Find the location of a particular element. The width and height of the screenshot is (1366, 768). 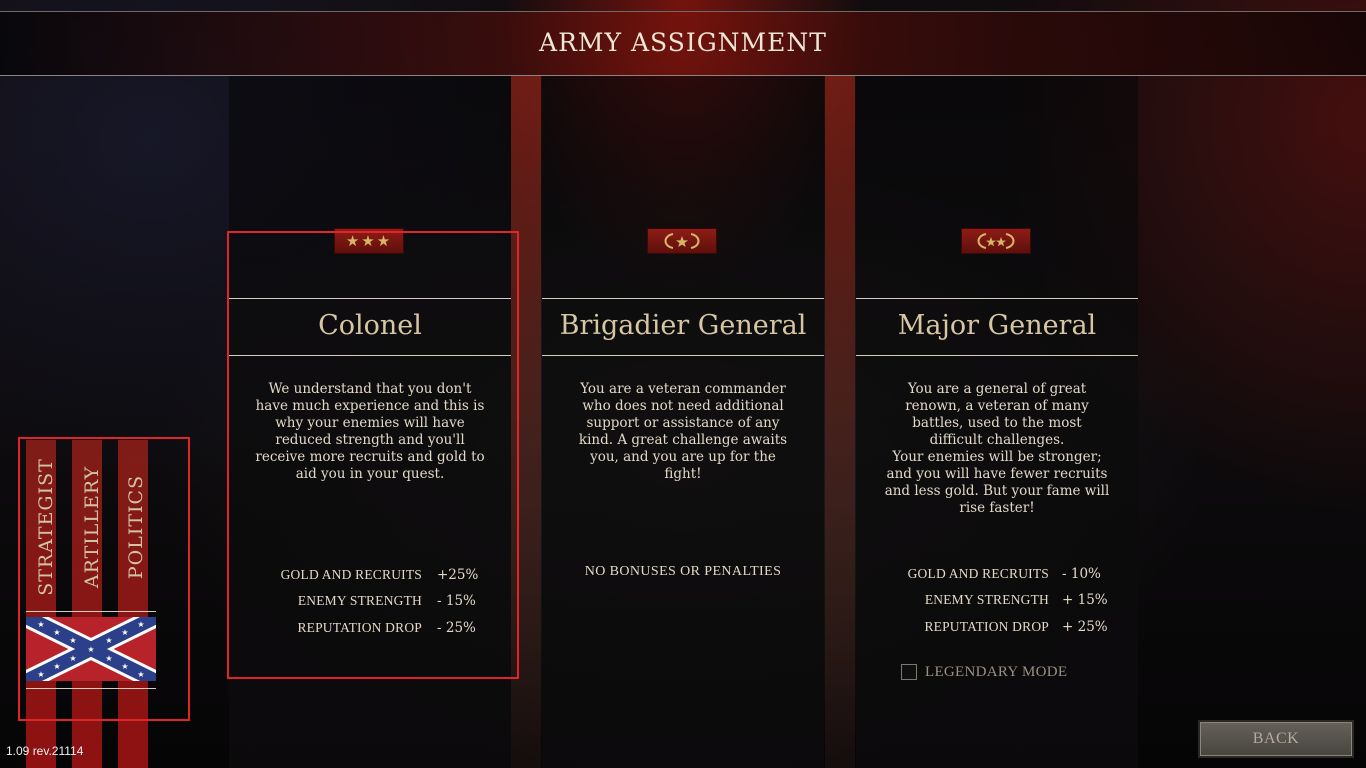

stat-value-reputation: + 25% is located at coordinates (1092, 629).